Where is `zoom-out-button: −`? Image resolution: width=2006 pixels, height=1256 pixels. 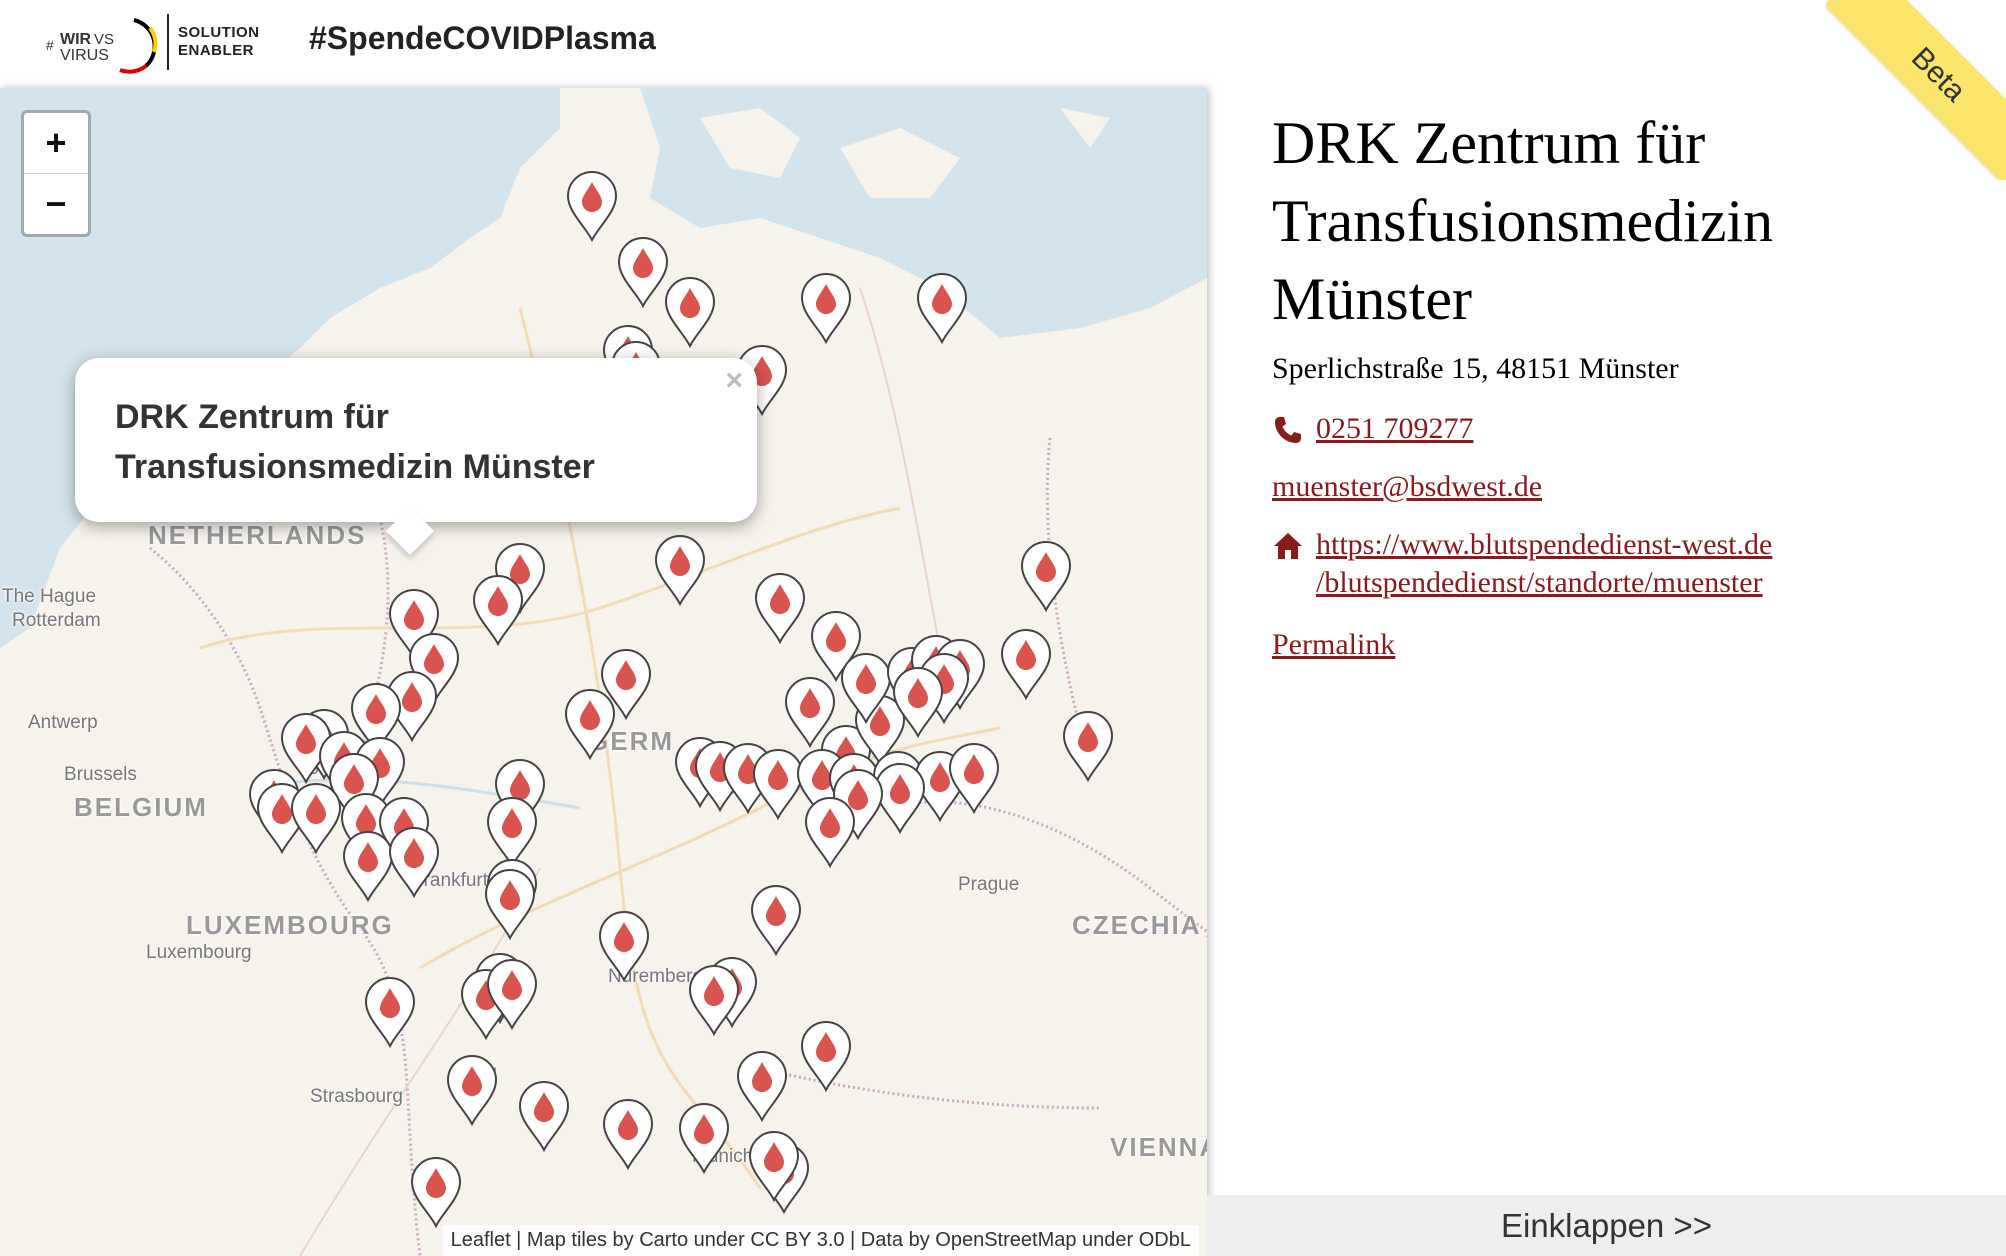 zoom-out-button: − is located at coordinates (56, 204).